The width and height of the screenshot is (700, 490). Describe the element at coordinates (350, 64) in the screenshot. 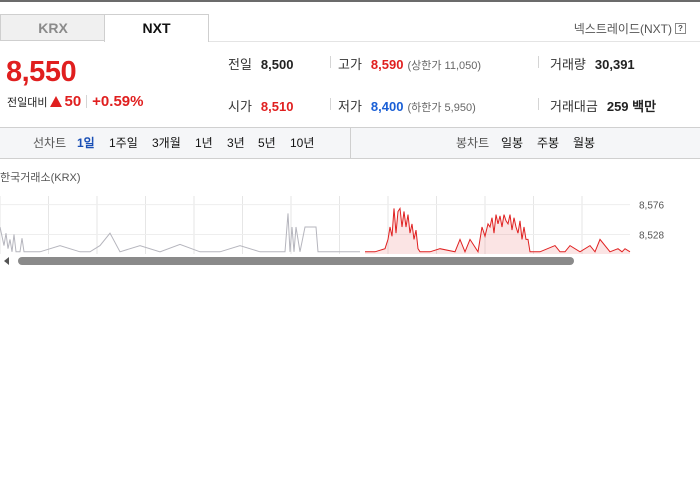

I see `stat-label: 고가` at that location.